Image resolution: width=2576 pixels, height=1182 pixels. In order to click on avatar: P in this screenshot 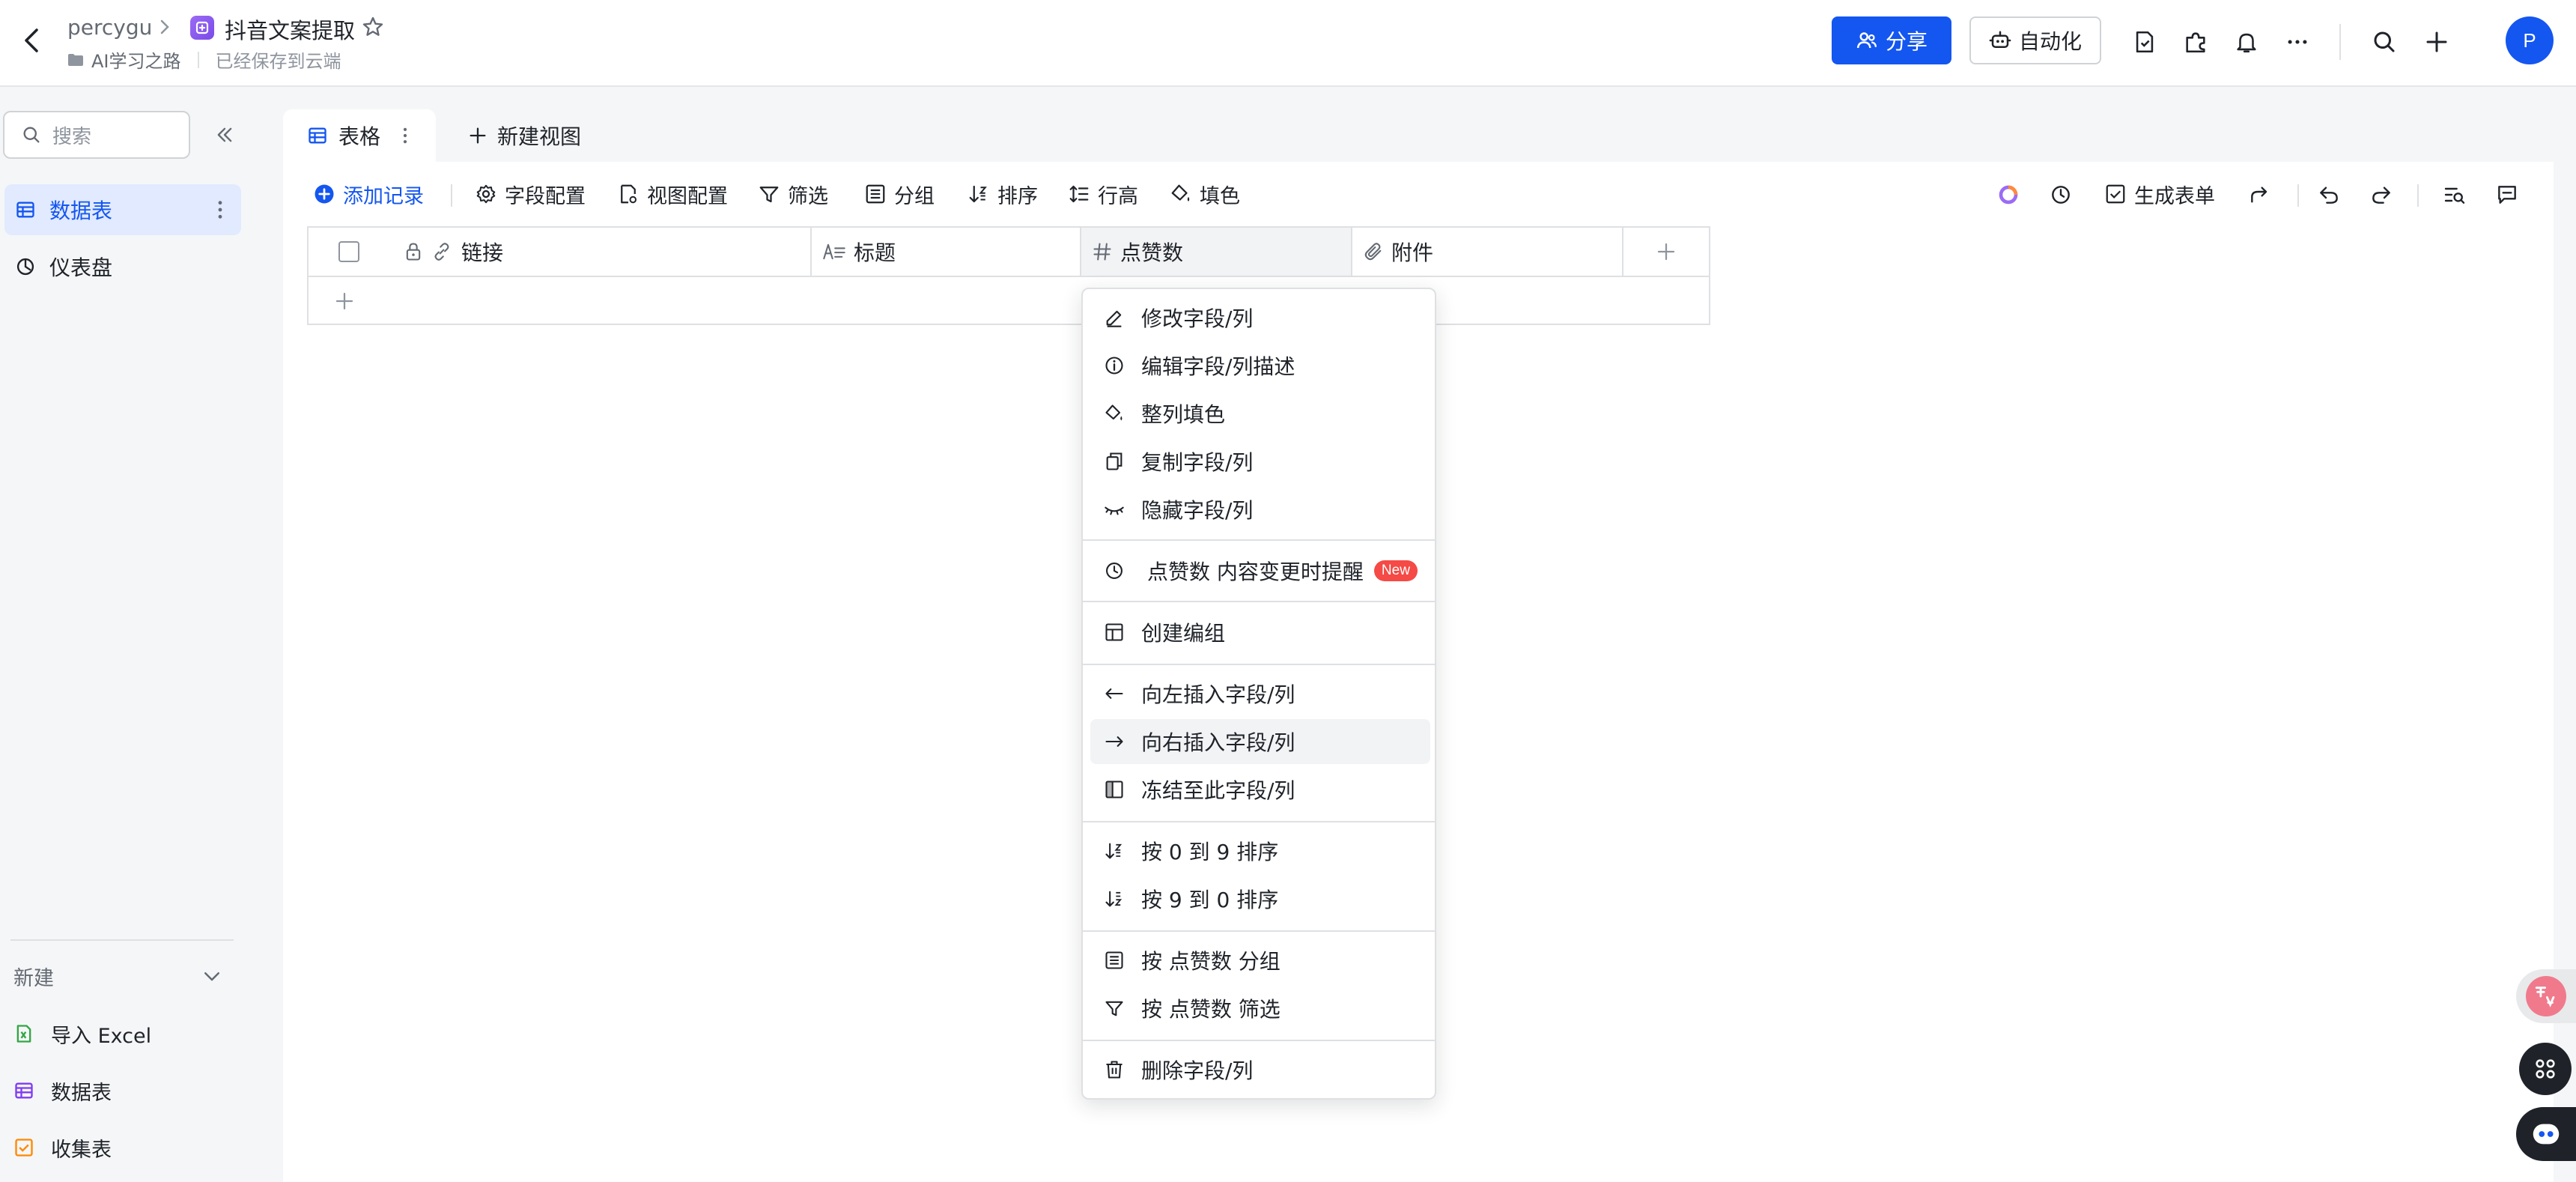, I will do `click(2530, 40)`.